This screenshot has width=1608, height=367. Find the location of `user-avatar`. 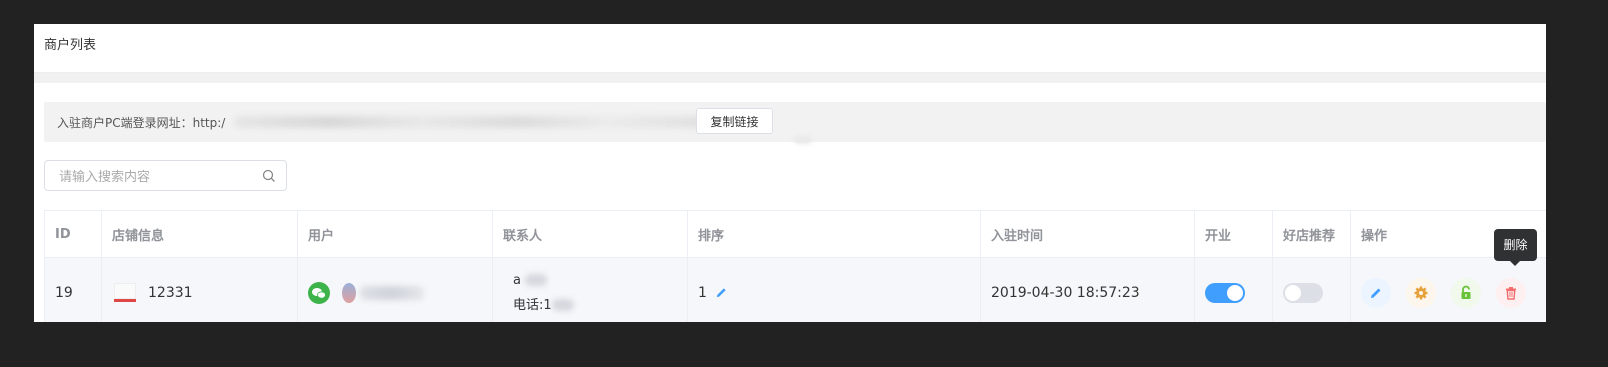

user-avatar is located at coordinates (349, 292).